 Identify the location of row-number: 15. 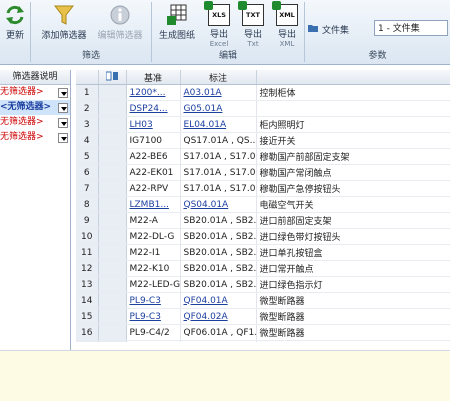
(87, 316).